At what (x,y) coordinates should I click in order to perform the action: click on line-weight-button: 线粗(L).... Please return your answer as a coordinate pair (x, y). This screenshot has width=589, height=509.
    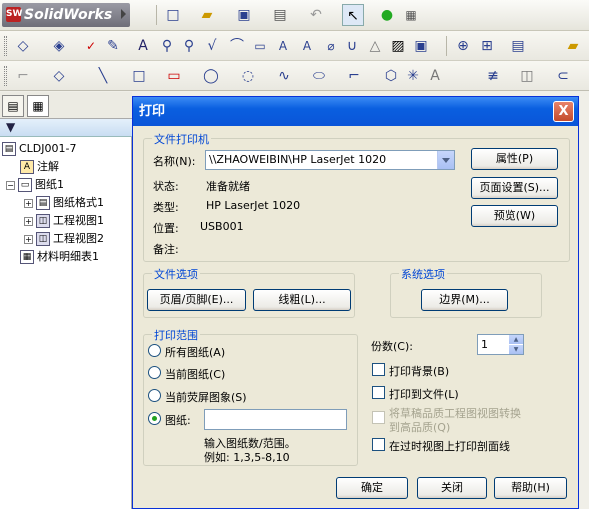
    Looking at the image, I should click on (302, 300).